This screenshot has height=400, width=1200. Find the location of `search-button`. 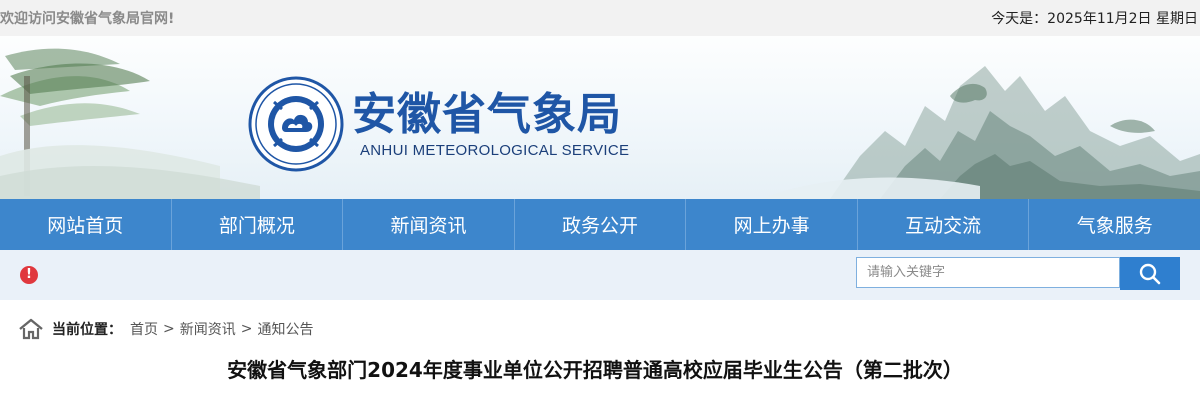

search-button is located at coordinates (1150, 273).